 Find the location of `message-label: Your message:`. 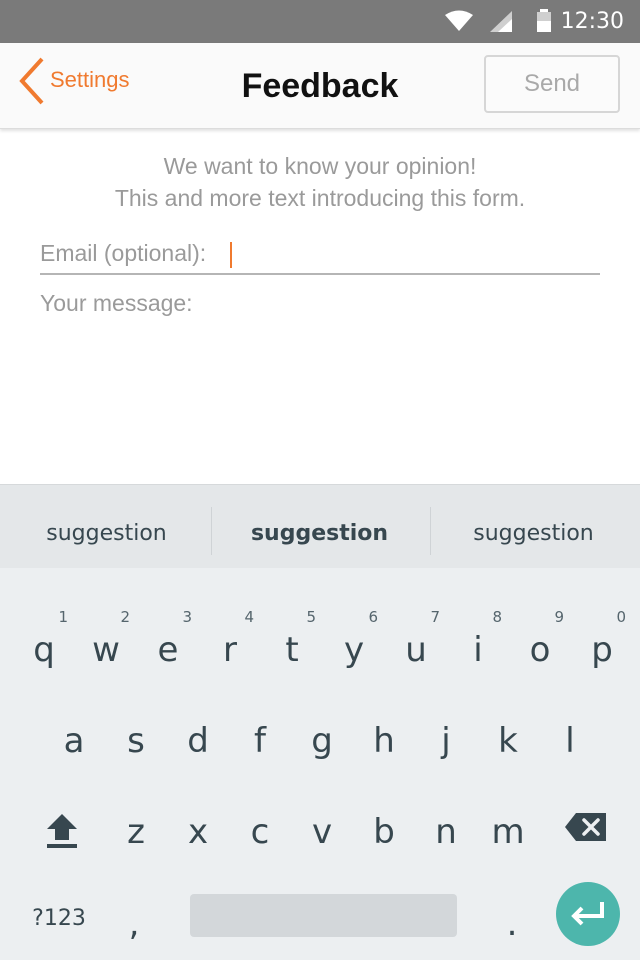

message-label: Your message: is located at coordinates (116, 303).